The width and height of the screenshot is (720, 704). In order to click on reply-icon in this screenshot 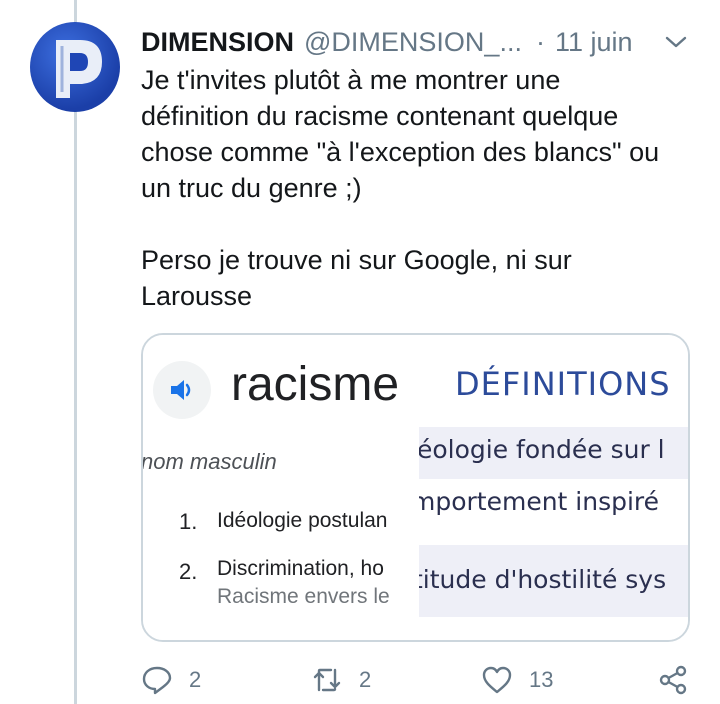, I will do `click(157, 680)`.